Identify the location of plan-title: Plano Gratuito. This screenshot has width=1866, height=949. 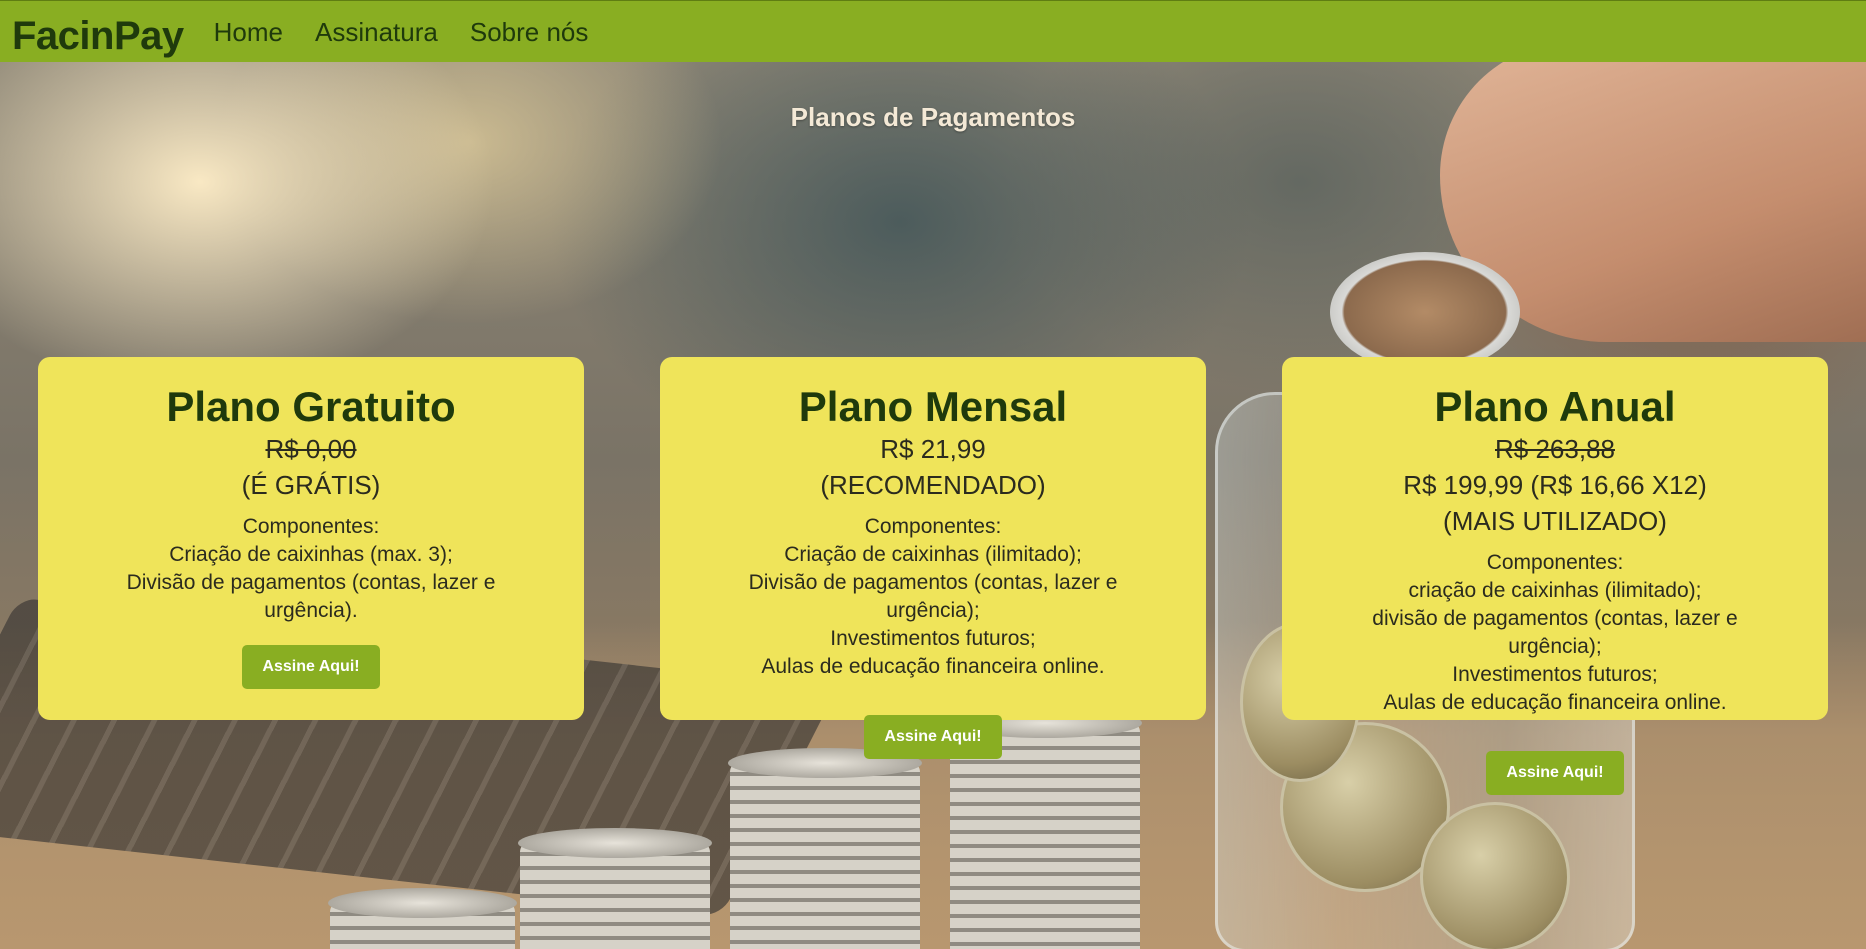
(311, 406).